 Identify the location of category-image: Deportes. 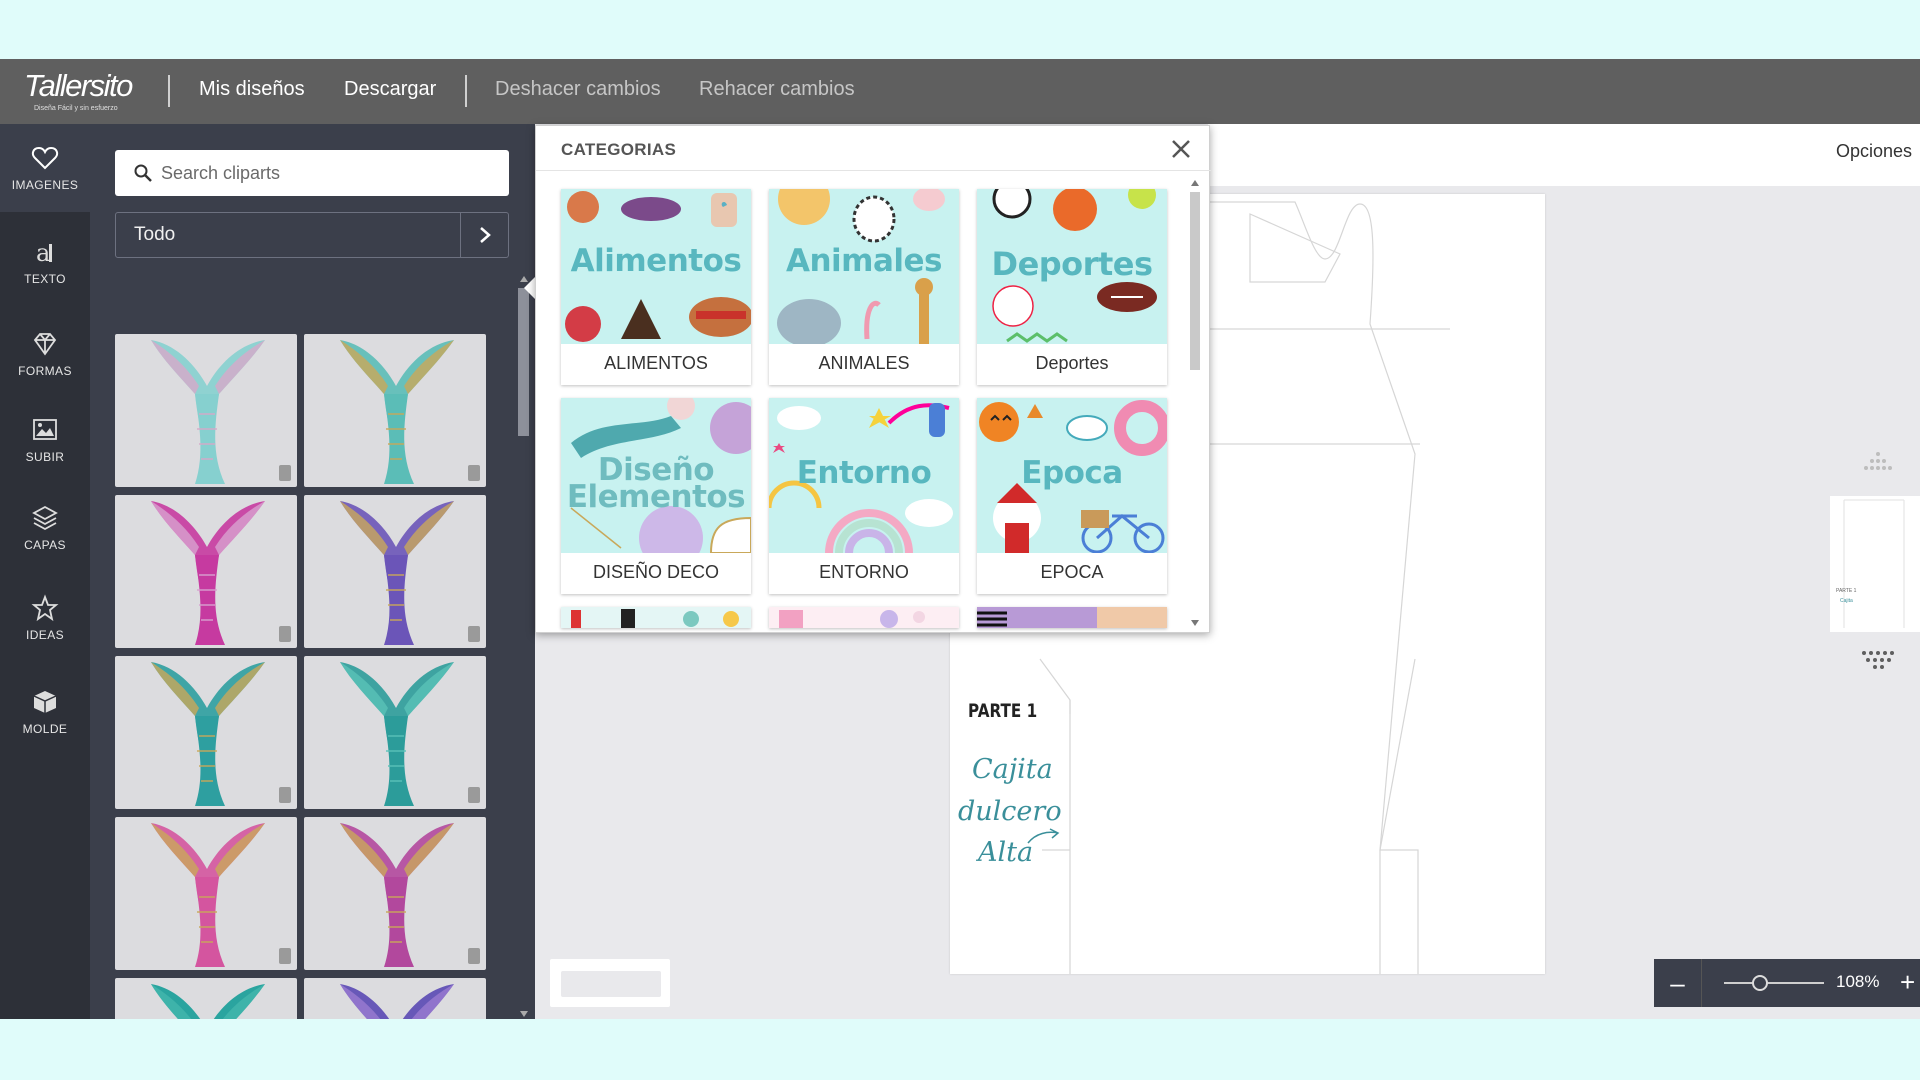
(1072, 266).